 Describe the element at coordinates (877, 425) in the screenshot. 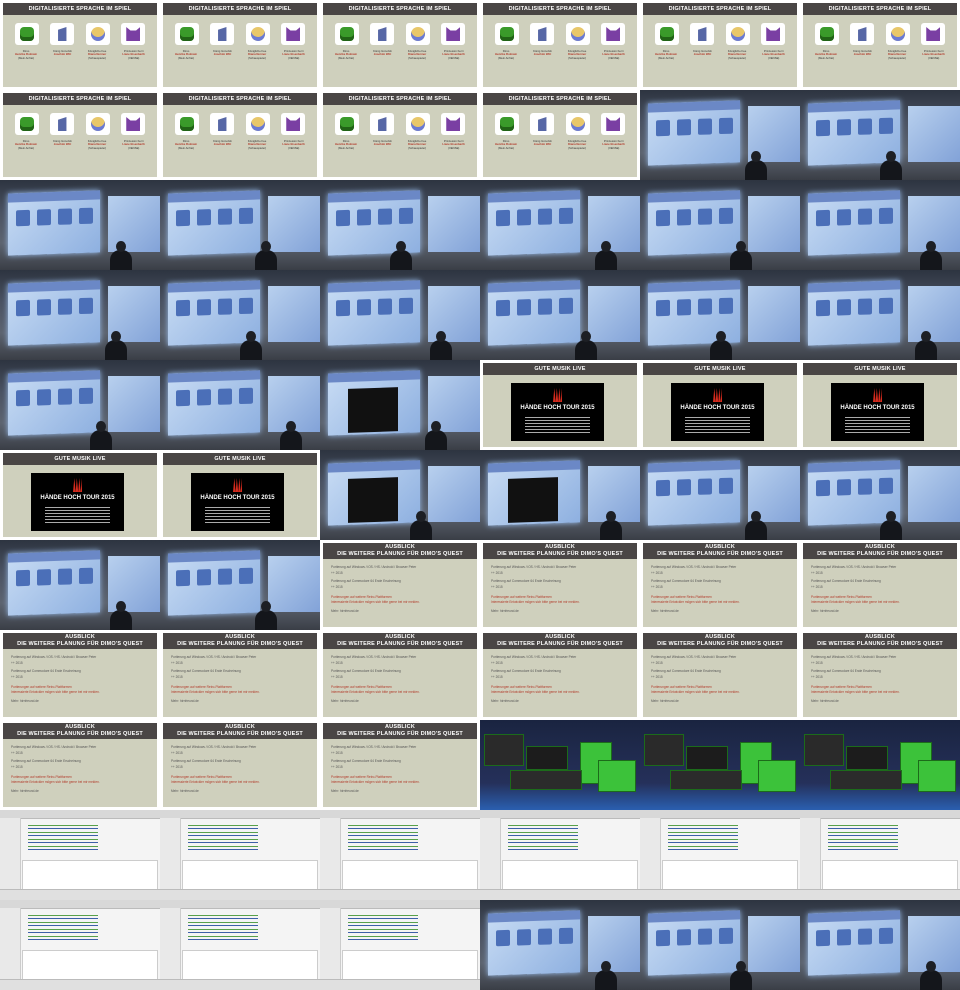

I see `poster-text-lines` at that location.